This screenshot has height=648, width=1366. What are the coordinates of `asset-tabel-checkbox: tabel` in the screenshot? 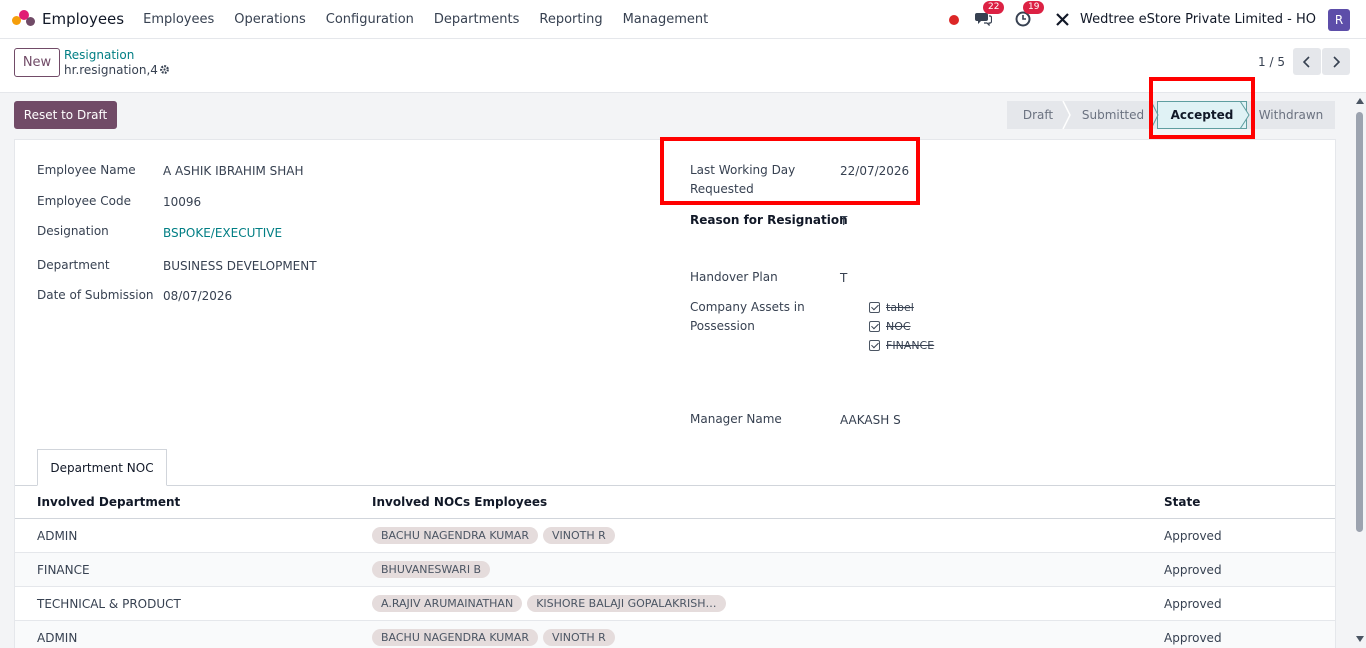 It's located at (891, 307).